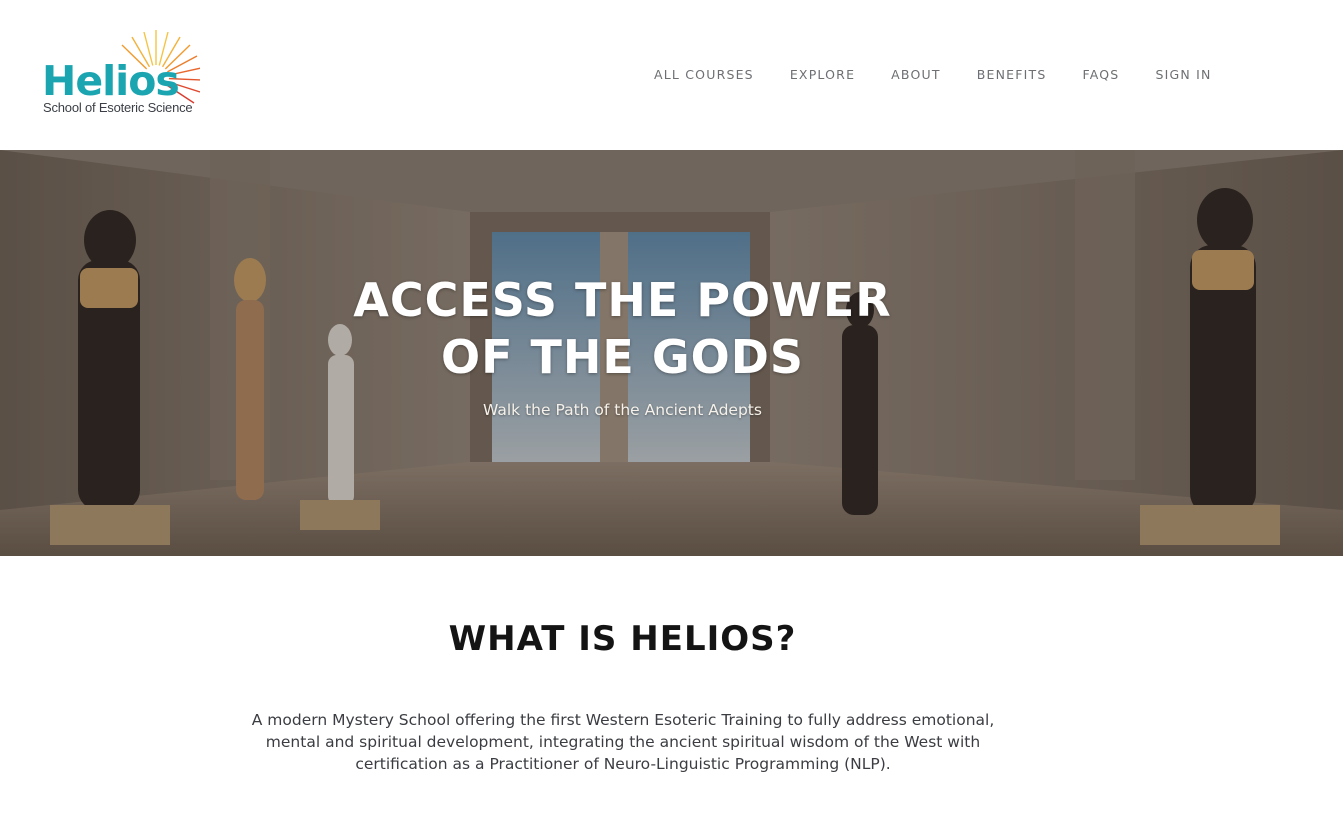 The image size is (1343, 820). Describe the element at coordinates (1100, 75) in the screenshot. I see `nav-faqs: FAQS` at that location.